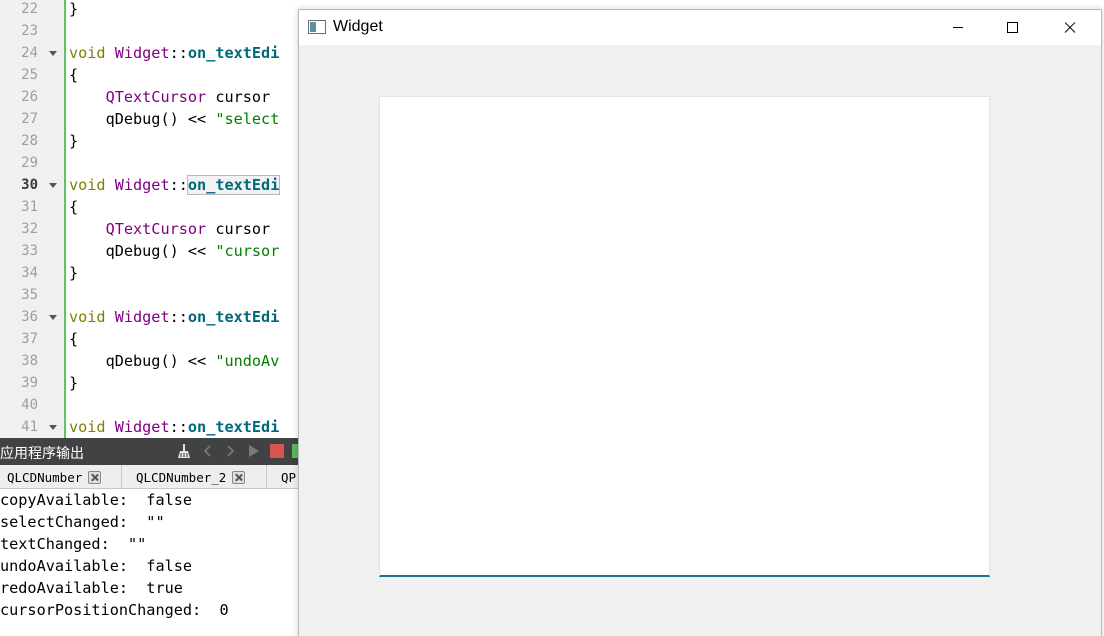  What do you see at coordinates (96, 566) in the screenshot?
I see `output-line: undoAvailable: false` at bounding box center [96, 566].